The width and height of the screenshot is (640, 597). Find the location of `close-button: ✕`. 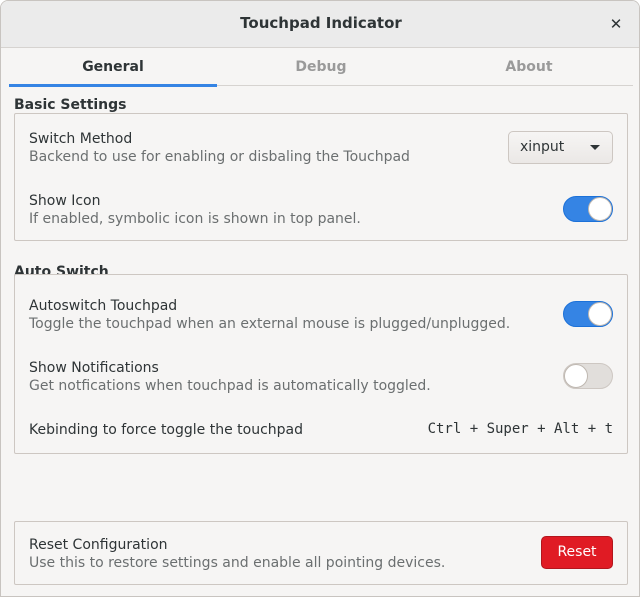

close-button: ✕ is located at coordinates (616, 24).